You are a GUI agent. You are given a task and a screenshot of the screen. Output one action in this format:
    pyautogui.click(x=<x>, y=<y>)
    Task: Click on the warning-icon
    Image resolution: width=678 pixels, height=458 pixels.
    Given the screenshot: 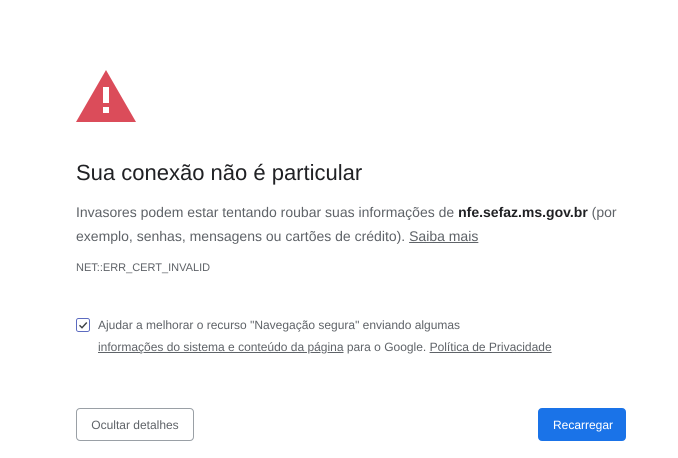 What is the action you would take?
    pyautogui.click(x=106, y=96)
    